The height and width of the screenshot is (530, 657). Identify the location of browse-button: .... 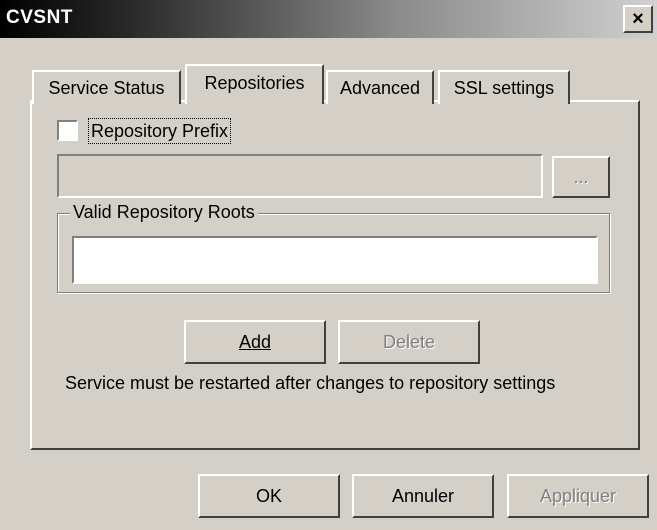
(581, 177).